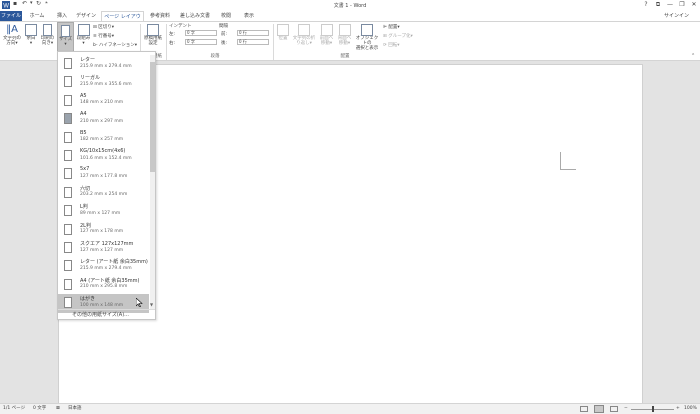 This screenshot has height=414, width=700. Describe the element at coordinates (195, 16) in the screenshot. I see `tab-mailings: 差し込み文書` at that location.